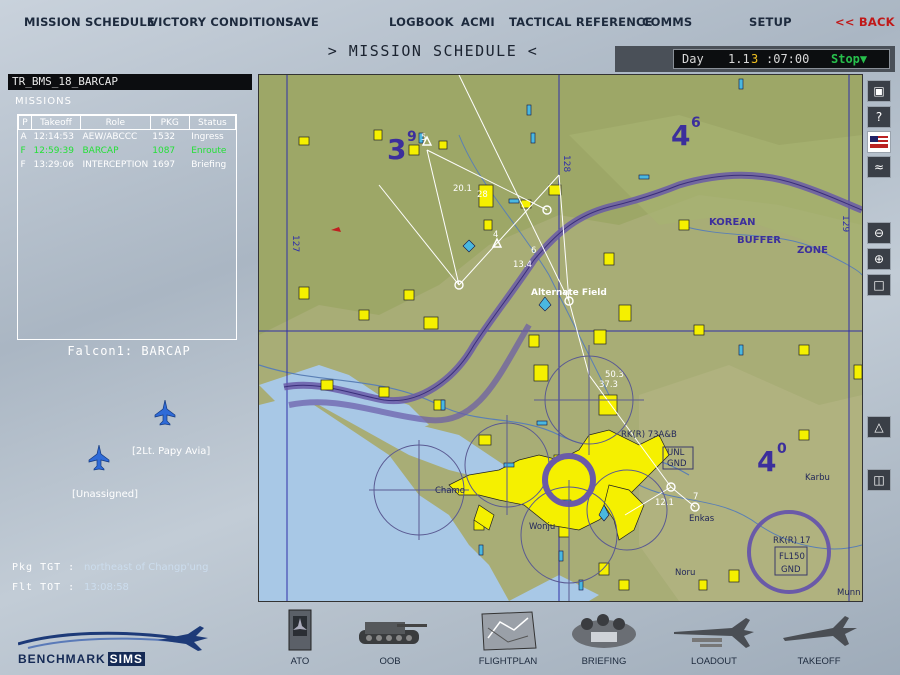 This screenshot has width=900, height=675. I want to click on pkg-tgt-value: northeast of Changp'ung, so click(146, 567).